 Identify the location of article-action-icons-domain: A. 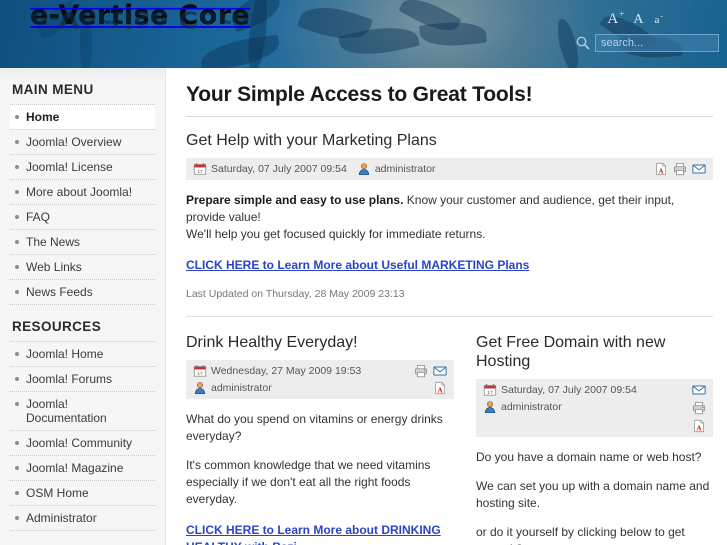
(699, 408).